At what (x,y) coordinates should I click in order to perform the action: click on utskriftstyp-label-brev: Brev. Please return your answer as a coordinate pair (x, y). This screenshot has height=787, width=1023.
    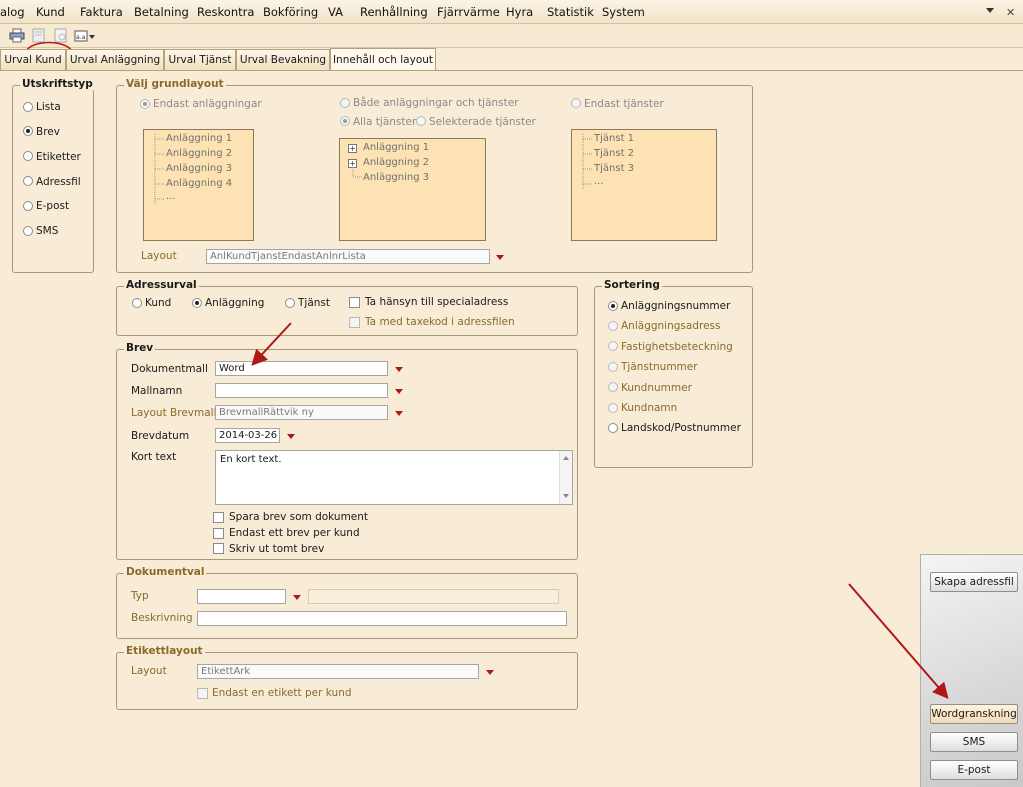
    Looking at the image, I should click on (48, 132).